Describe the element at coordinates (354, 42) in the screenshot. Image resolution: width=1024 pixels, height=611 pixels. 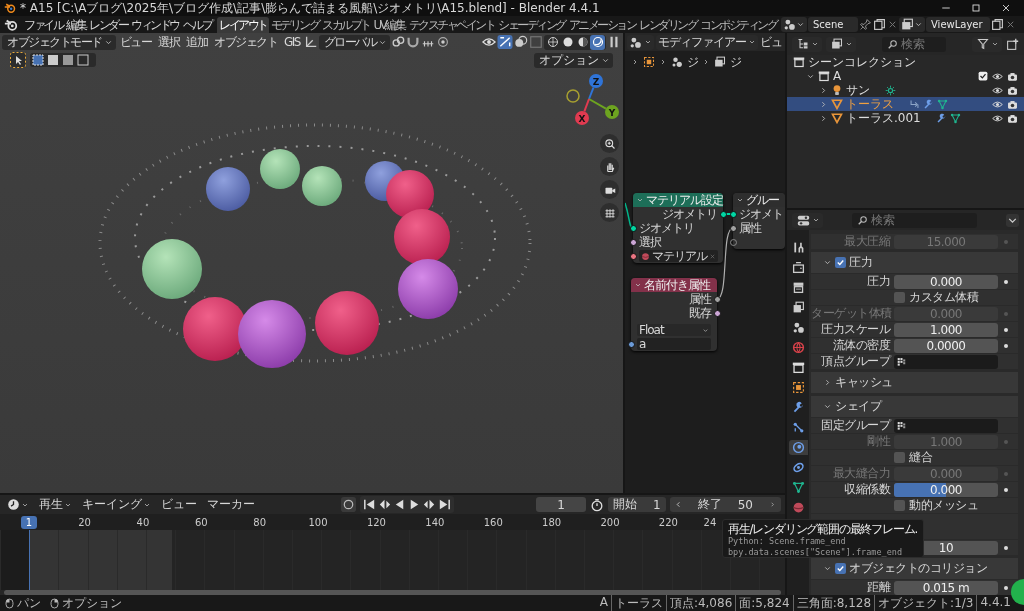
I see `orientation-dropdown: グローバル` at that location.